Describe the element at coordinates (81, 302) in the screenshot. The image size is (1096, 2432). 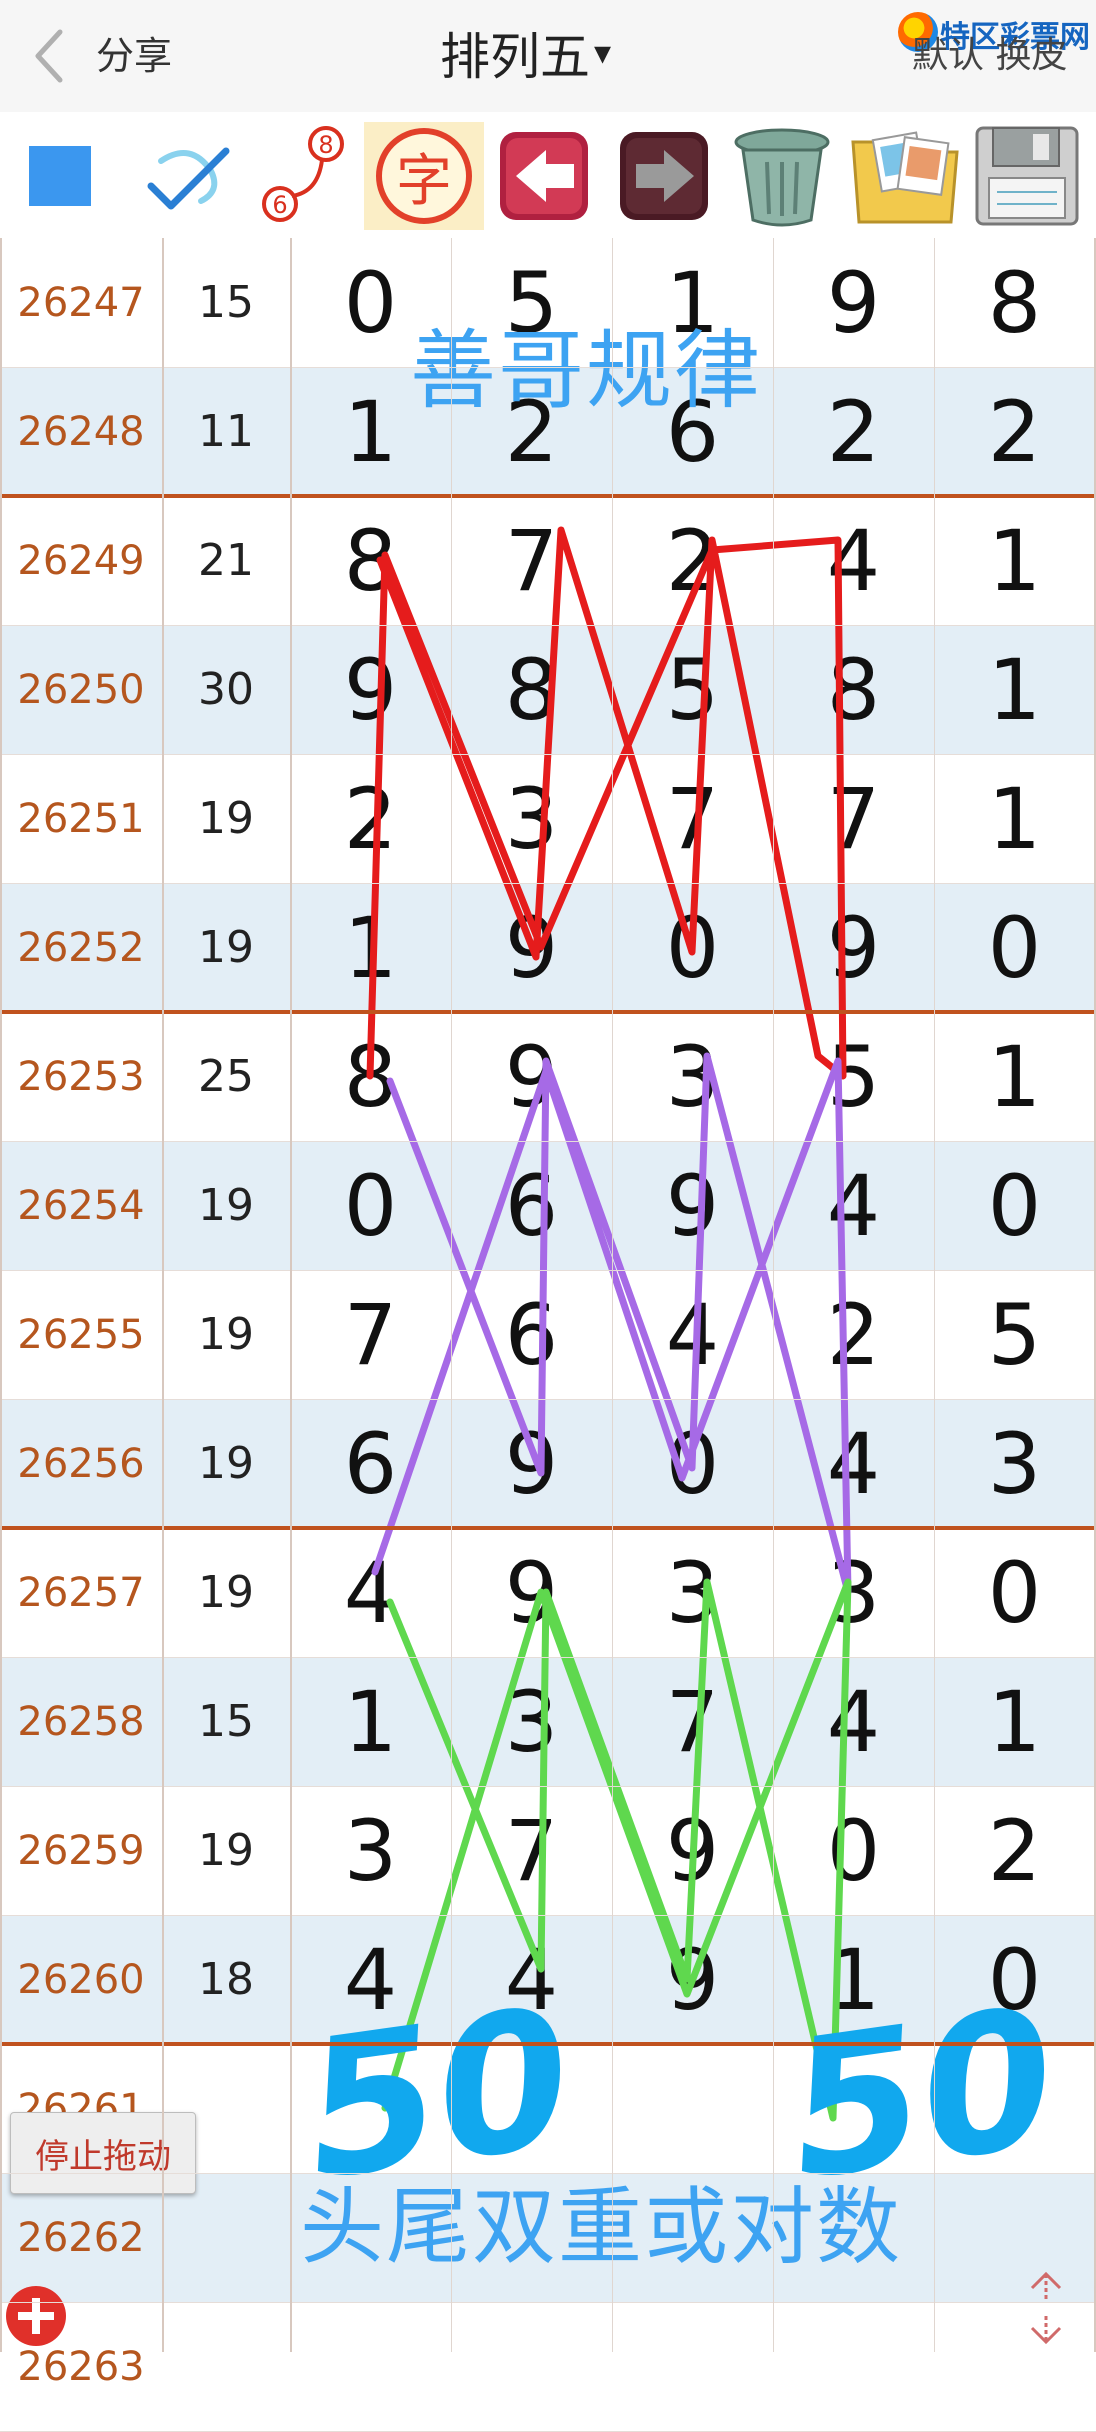
I see `issue-number: 26247` at that location.